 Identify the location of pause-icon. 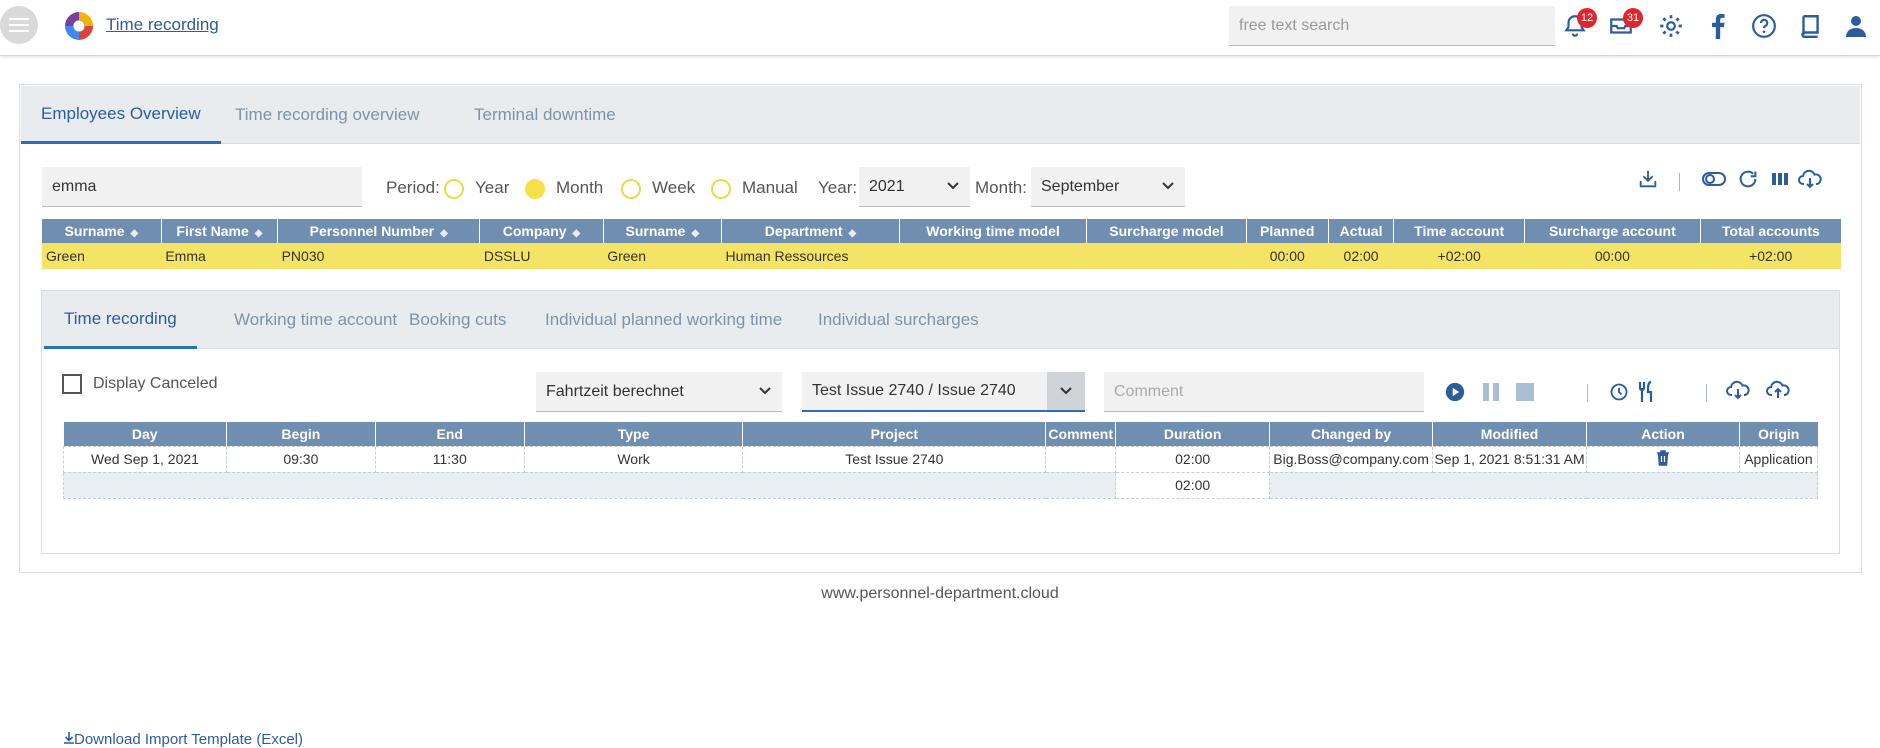
(1491, 392).